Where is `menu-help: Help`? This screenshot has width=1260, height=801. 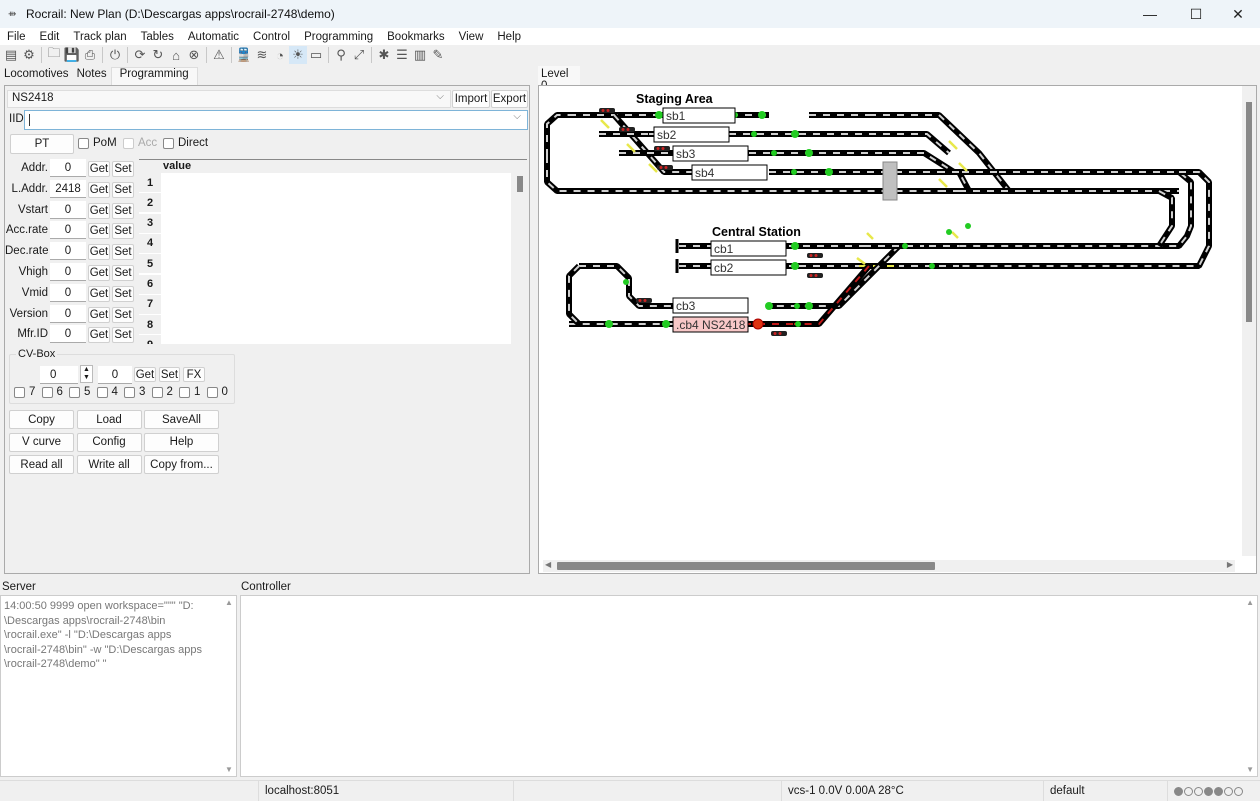
menu-help: Help is located at coordinates (509, 37).